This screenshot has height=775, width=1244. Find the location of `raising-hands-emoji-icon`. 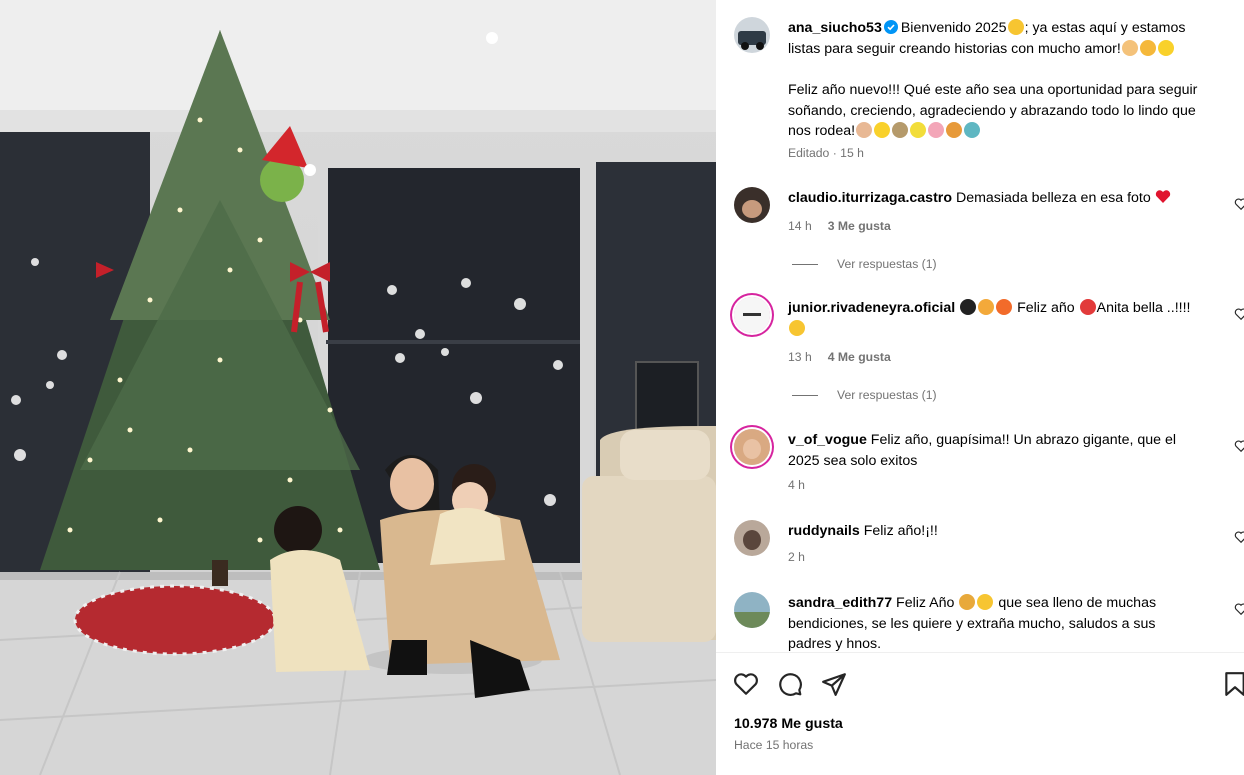

raising-hands-emoji-icon is located at coordinates (986, 307).